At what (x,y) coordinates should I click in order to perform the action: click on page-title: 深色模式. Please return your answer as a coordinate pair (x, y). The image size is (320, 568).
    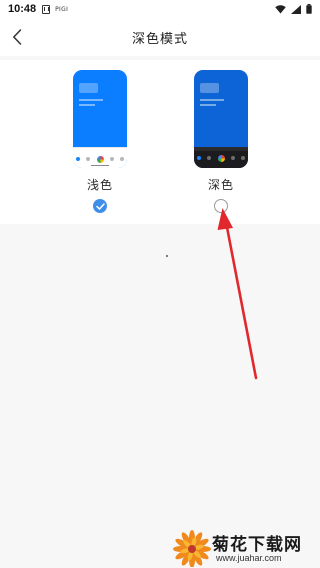
    Looking at the image, I should click on (159, 39).